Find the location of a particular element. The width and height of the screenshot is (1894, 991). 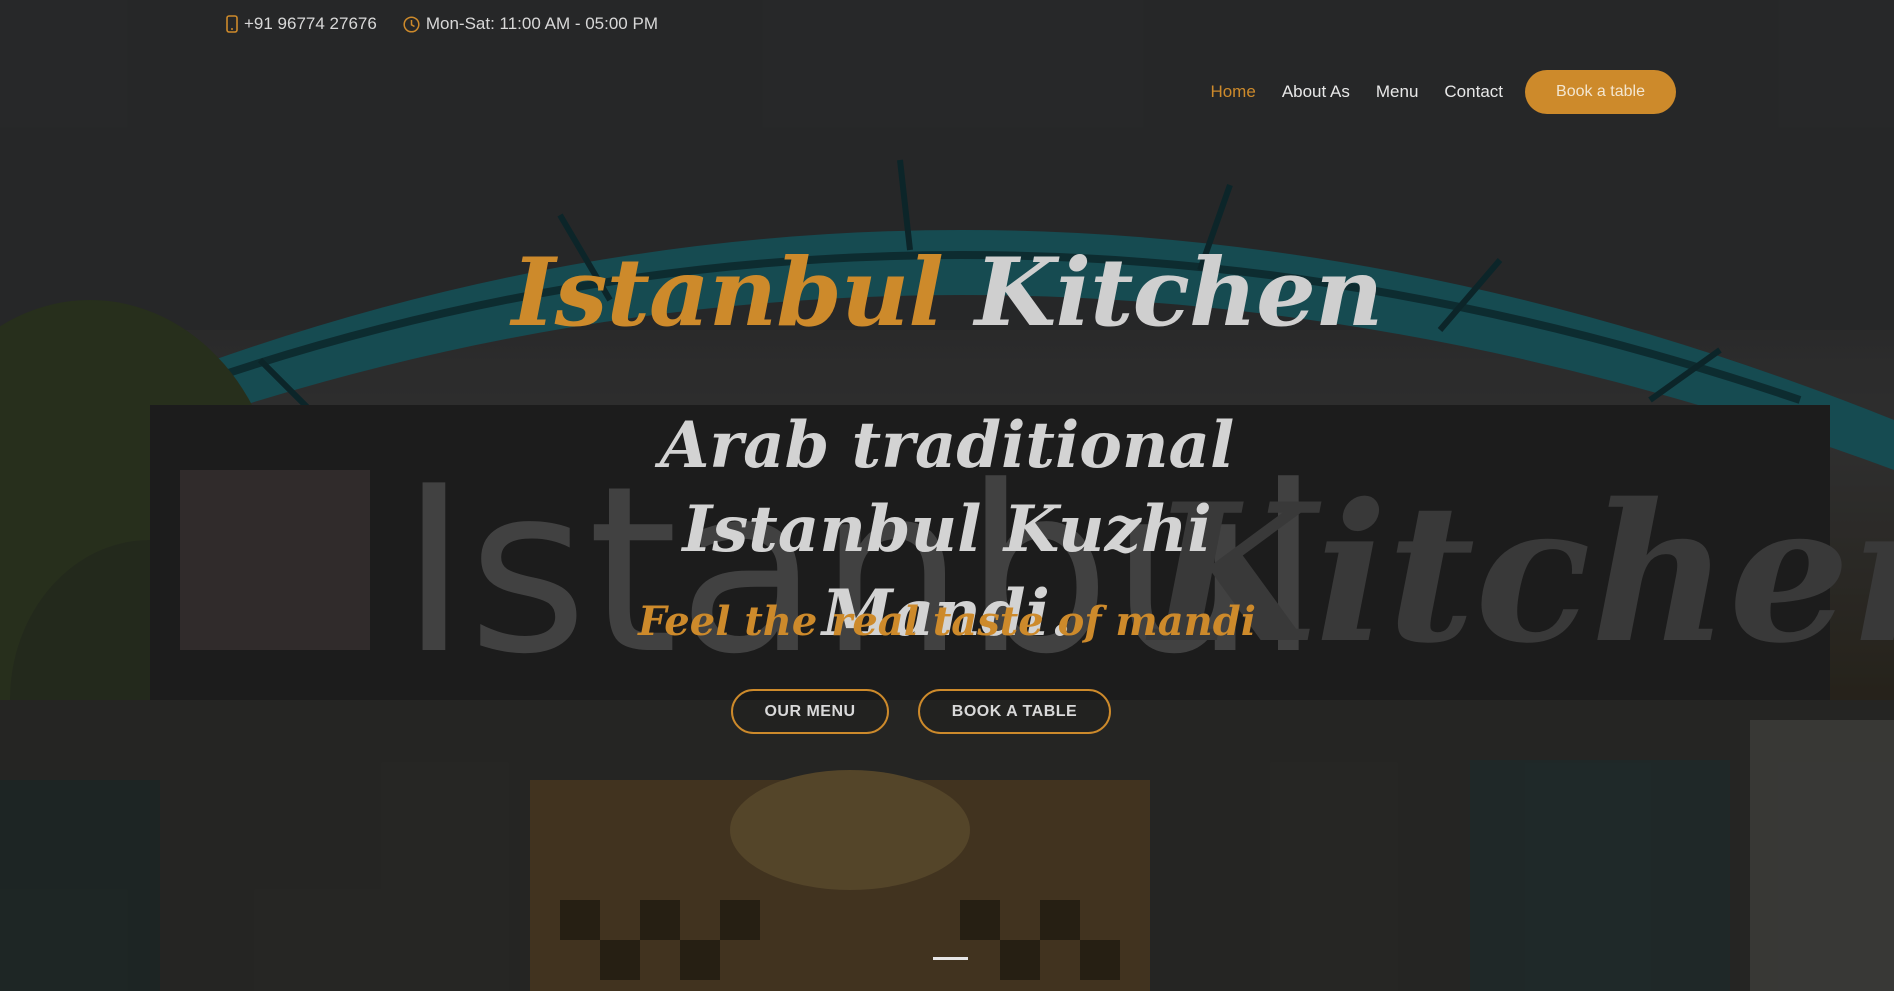

phone-contact: +91 96774 27676 is located at coordinates (301, 24).